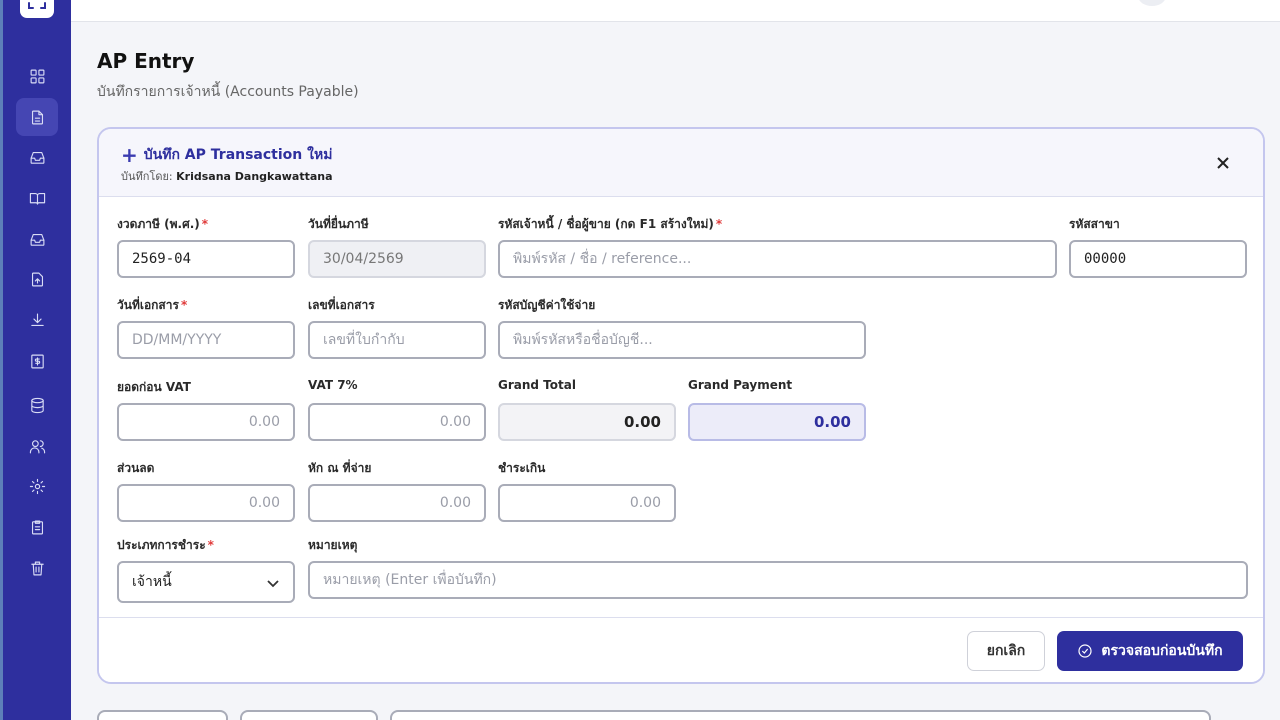 The image size is (1280, 720). I want to click on sidebar, so click(37, 360).